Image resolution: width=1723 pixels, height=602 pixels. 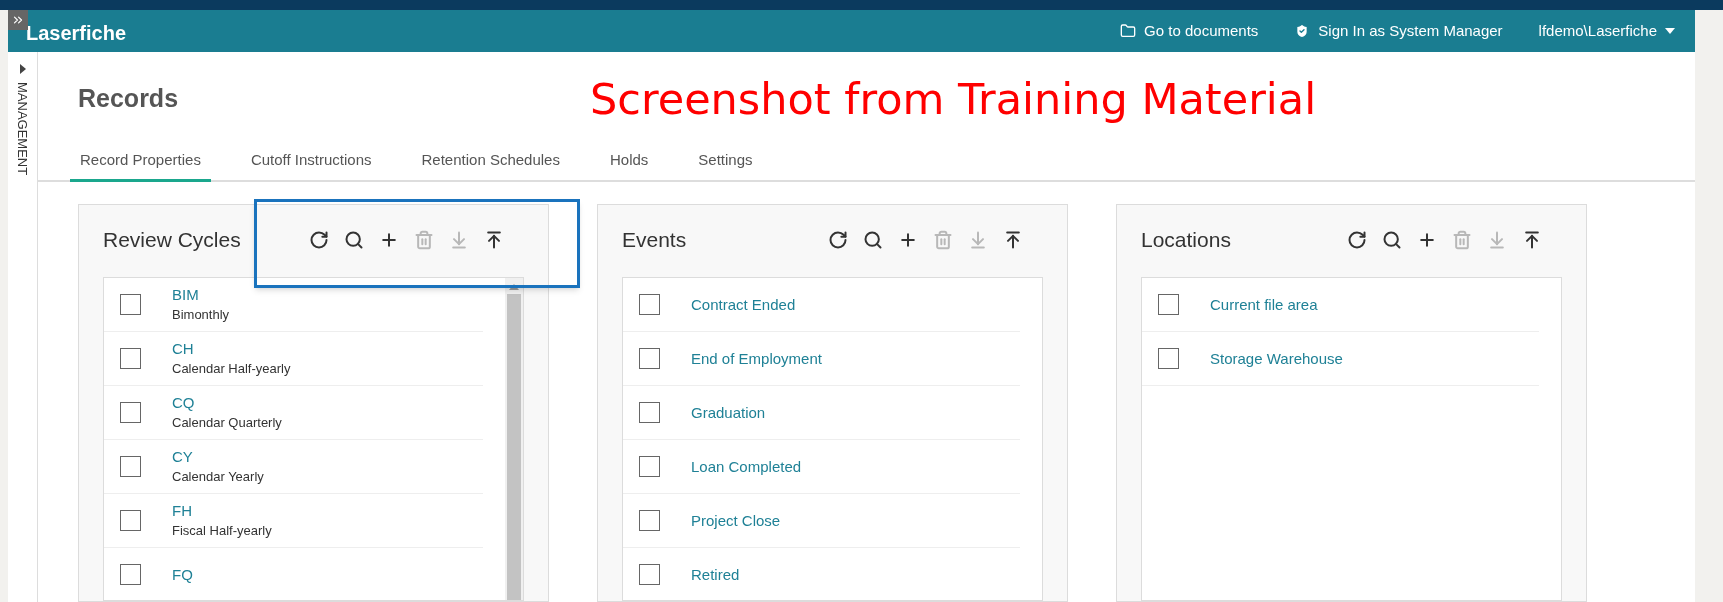 I want to click on item-name: CH, so click(x=231, y=348).